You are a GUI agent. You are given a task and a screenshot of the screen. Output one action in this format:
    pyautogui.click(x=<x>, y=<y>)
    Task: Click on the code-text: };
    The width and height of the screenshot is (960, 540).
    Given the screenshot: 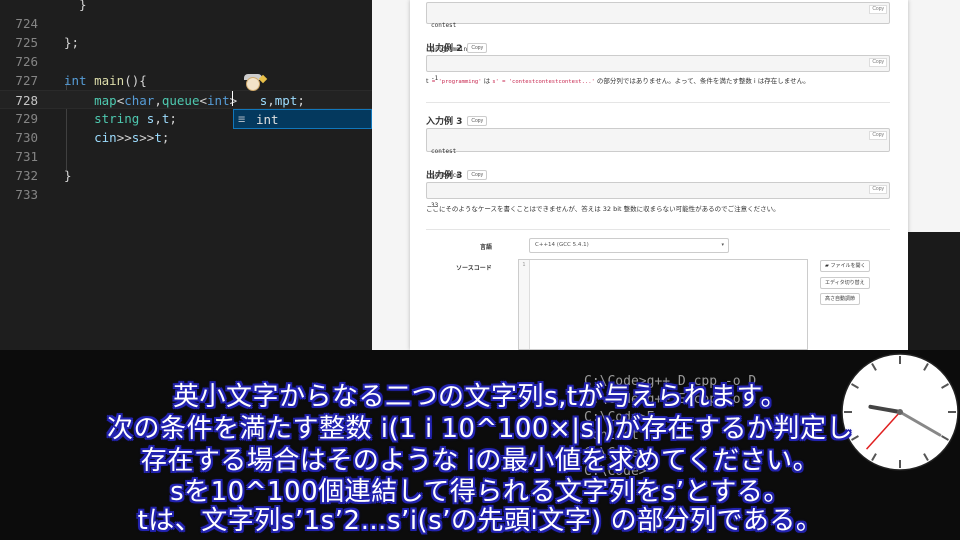 What is the action you would take?
    pyautogui.click(x=71, y=42)
    